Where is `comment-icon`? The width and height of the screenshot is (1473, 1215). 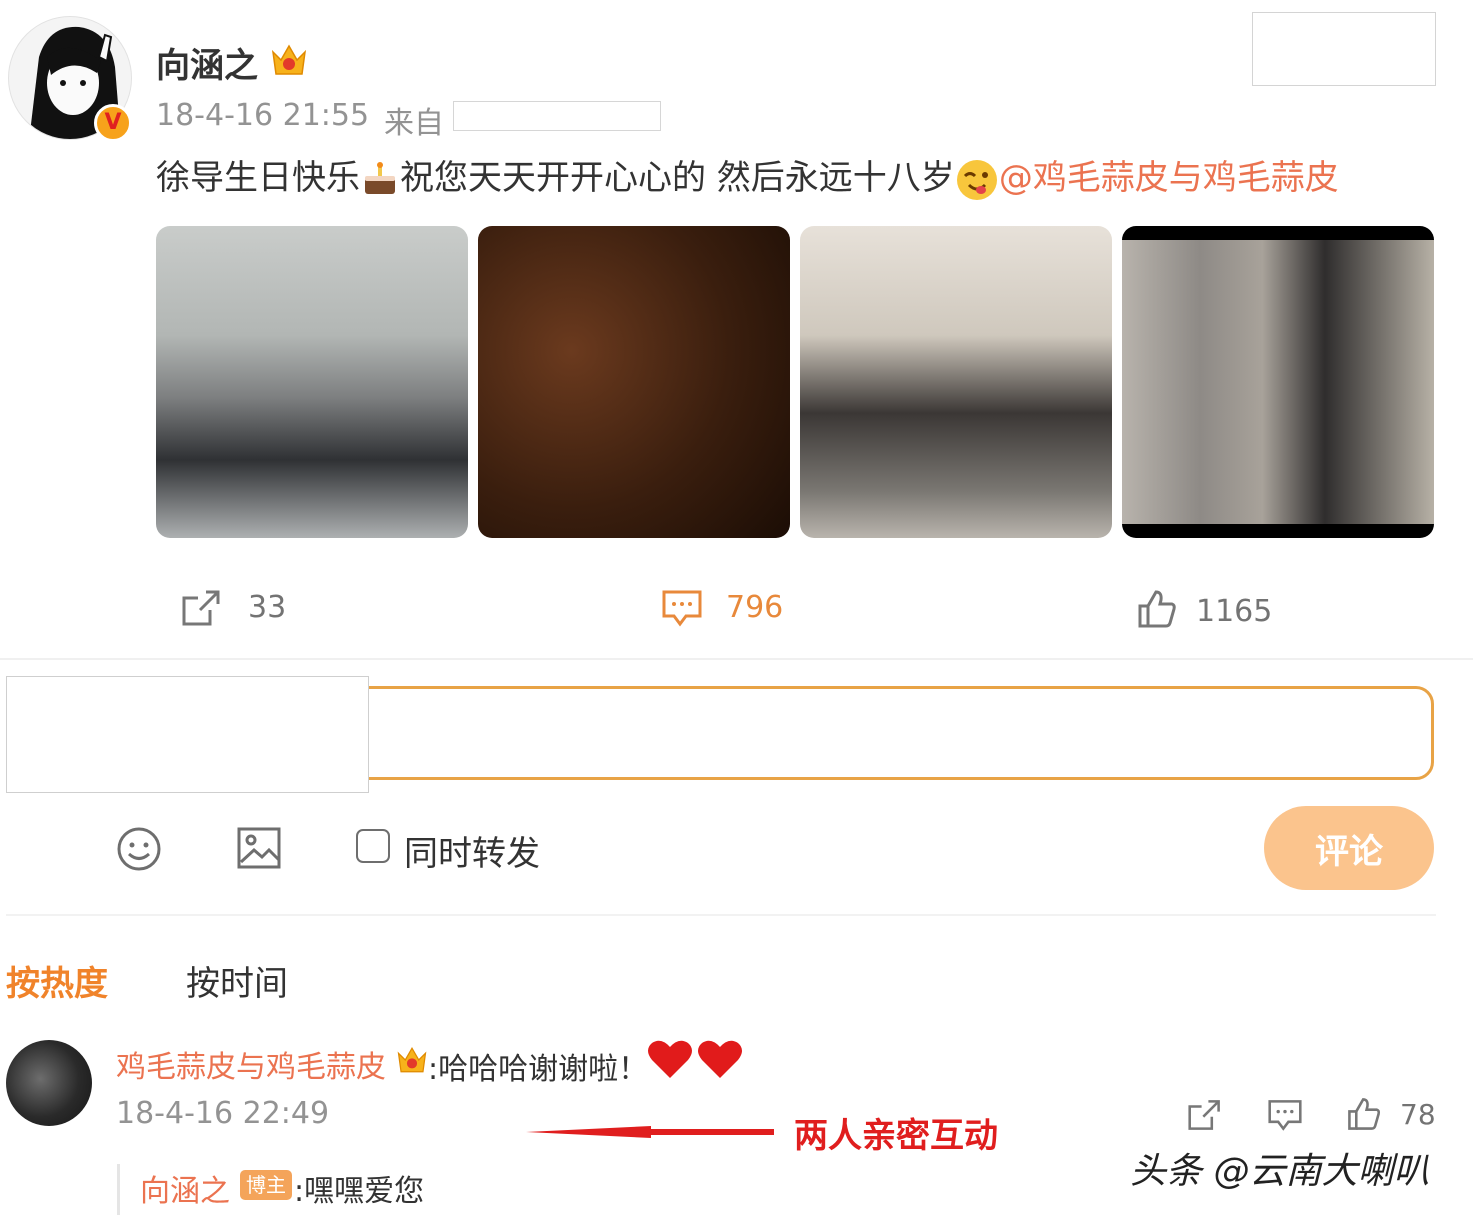
comment-icon is located at coordinates (682, 608).